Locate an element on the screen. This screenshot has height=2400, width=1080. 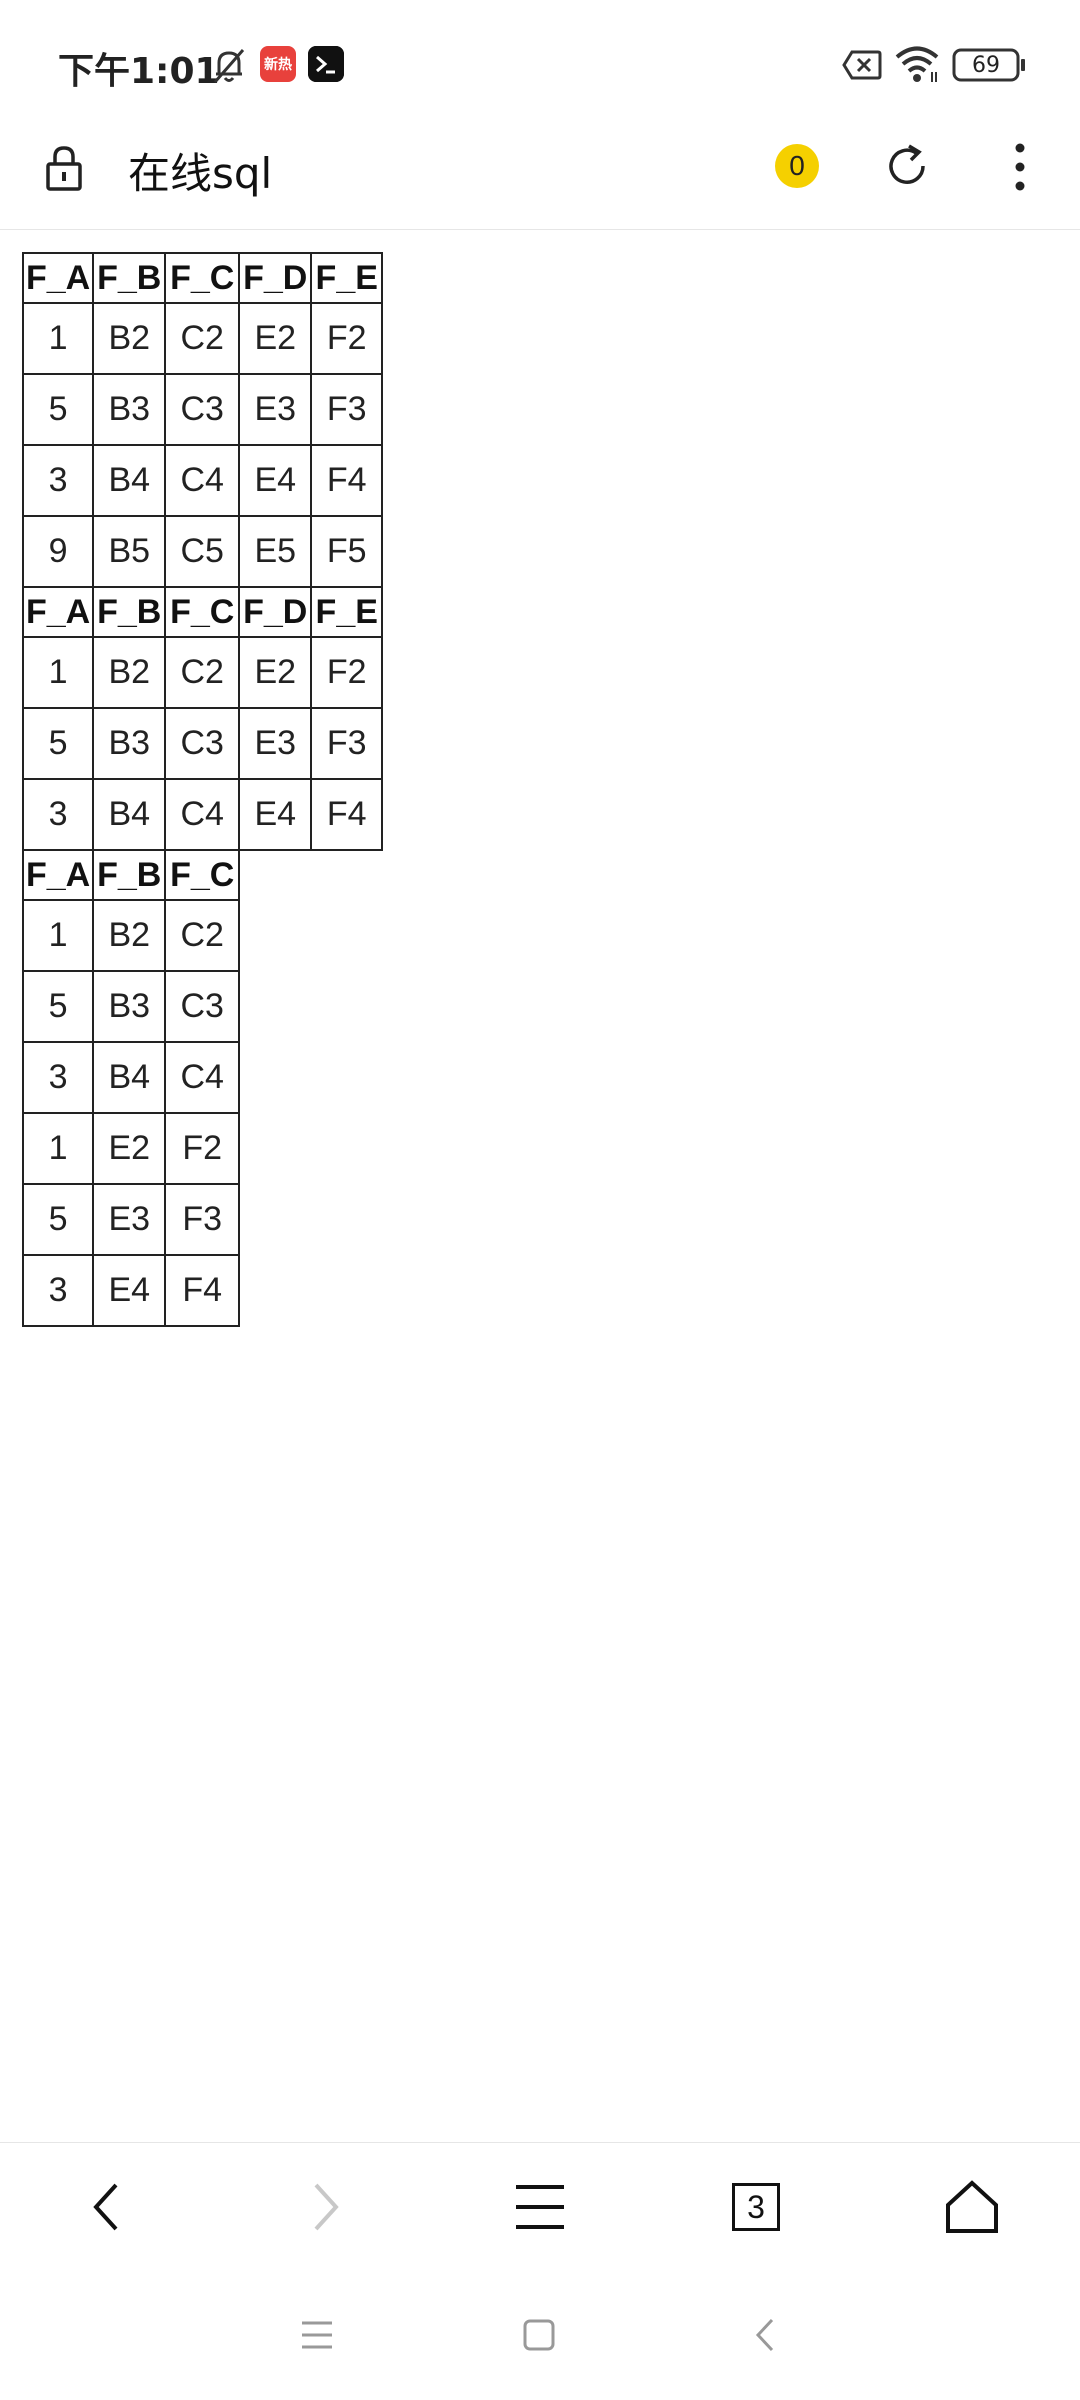
table-row: 1 B2 C2 E2 F2 is located at coordinates (202, 338).